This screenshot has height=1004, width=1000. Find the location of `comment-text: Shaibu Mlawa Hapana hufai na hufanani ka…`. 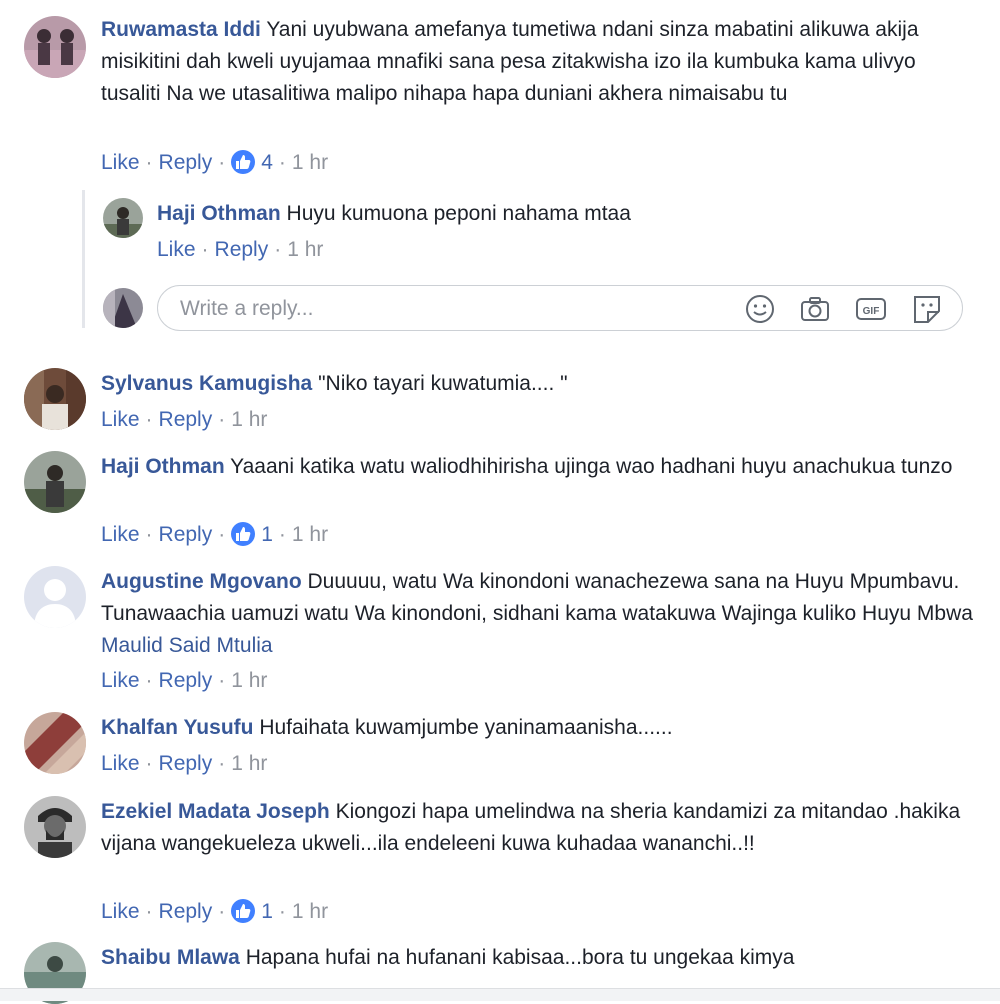

comment-text: Shaibu Mlawa Hapana hufai na hufanani ka… is located at coordinates (541, 958).